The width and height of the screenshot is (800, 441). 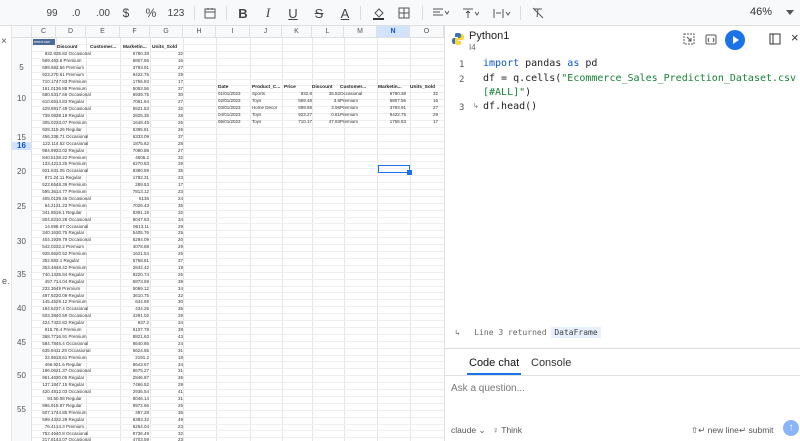 What do you see at coordinates (393, 32) in the screenshot?
I see `column-header: N` at bounding box center [393, 32].